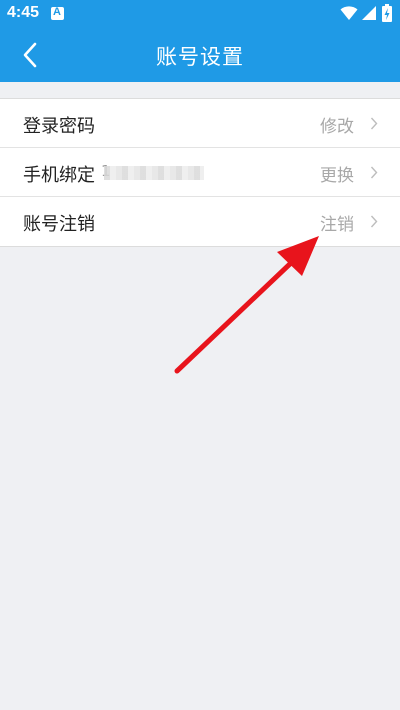 The image size is (400, 710). I want to click on battery-charging-icon, so click(387, 13).